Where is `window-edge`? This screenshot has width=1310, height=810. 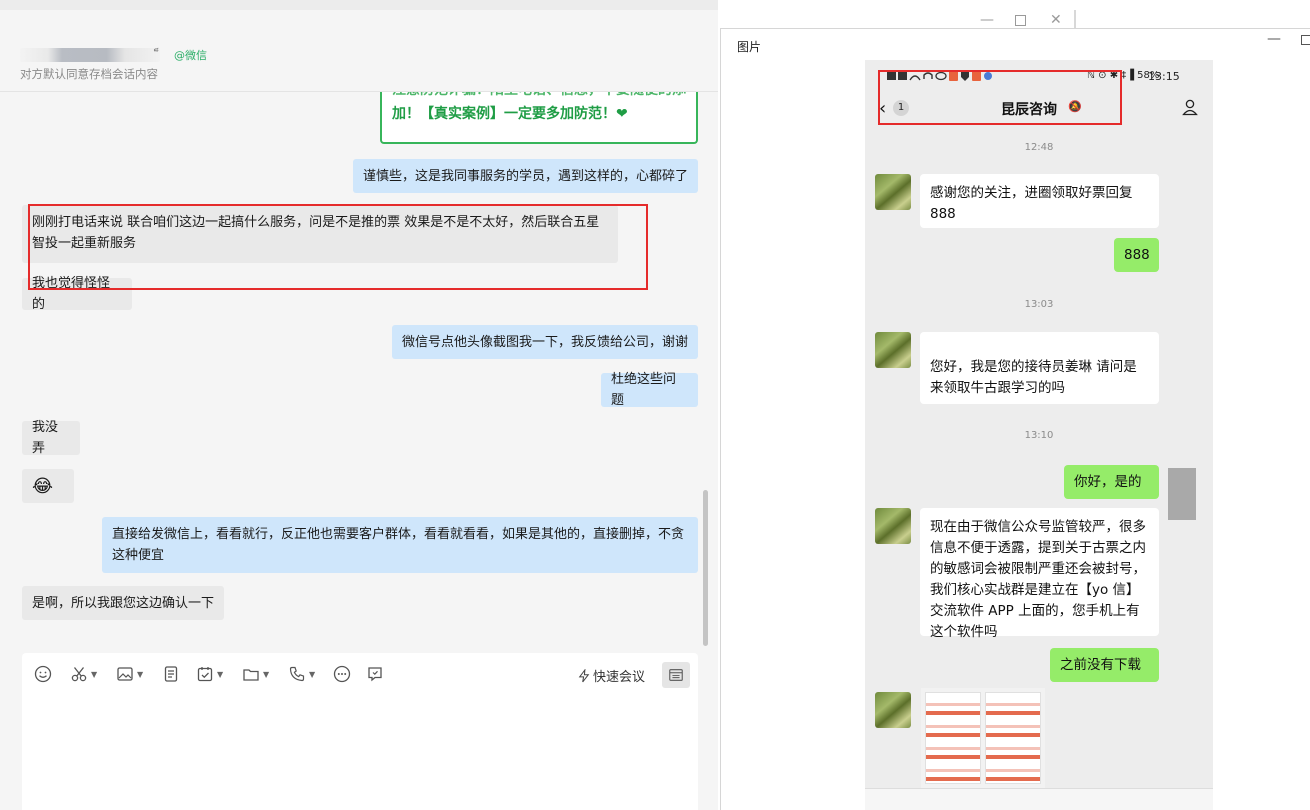 window-edge is located at coordinates (1075, 20).